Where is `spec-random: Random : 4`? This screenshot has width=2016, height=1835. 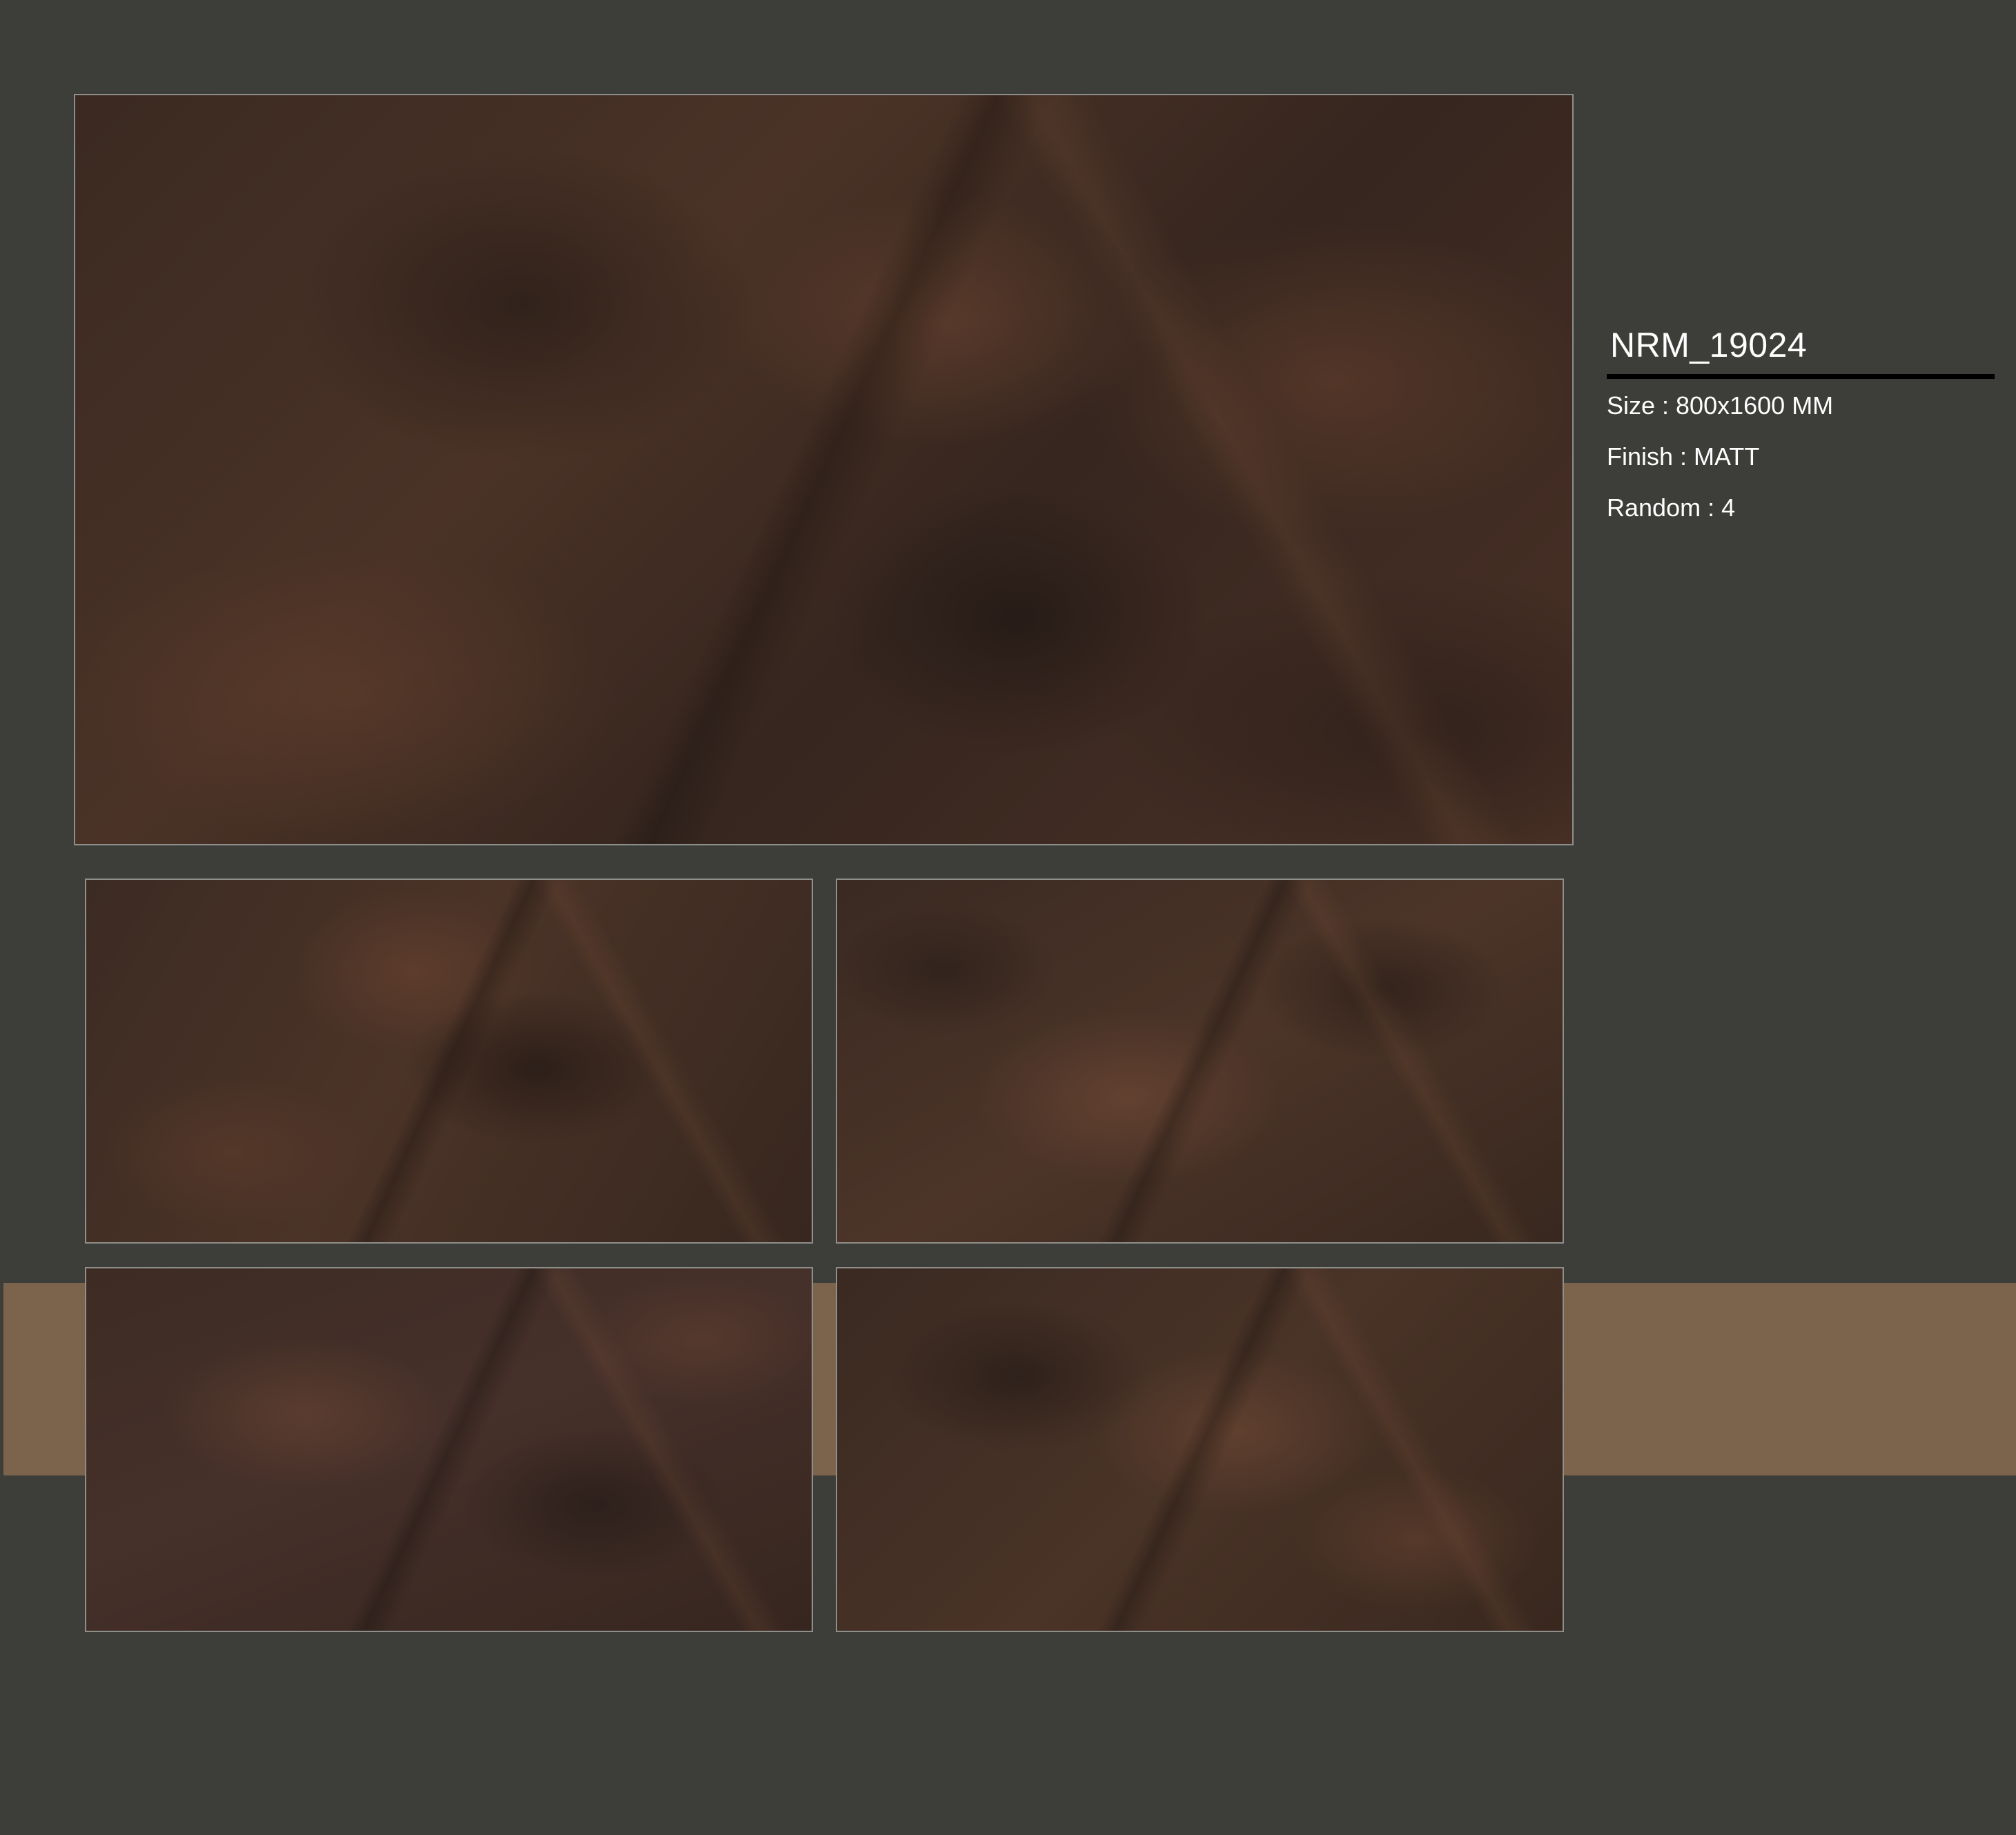 spec-random: Random : 4 is located at coordinates (1671, 507).